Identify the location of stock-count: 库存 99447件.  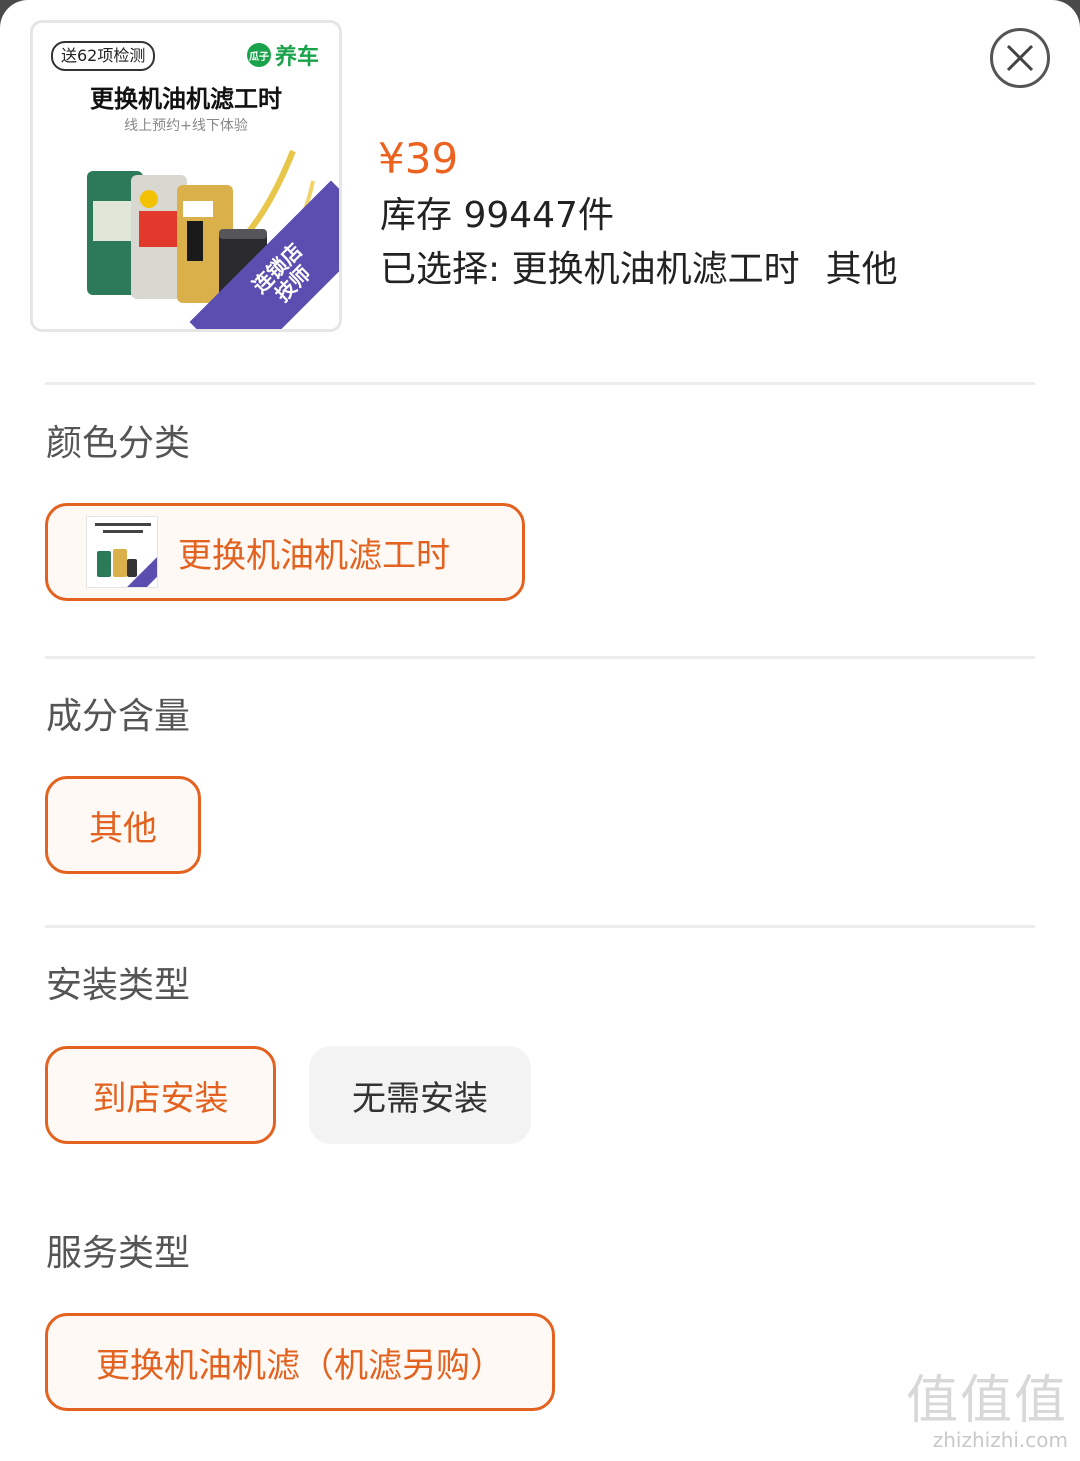
(497, 215).